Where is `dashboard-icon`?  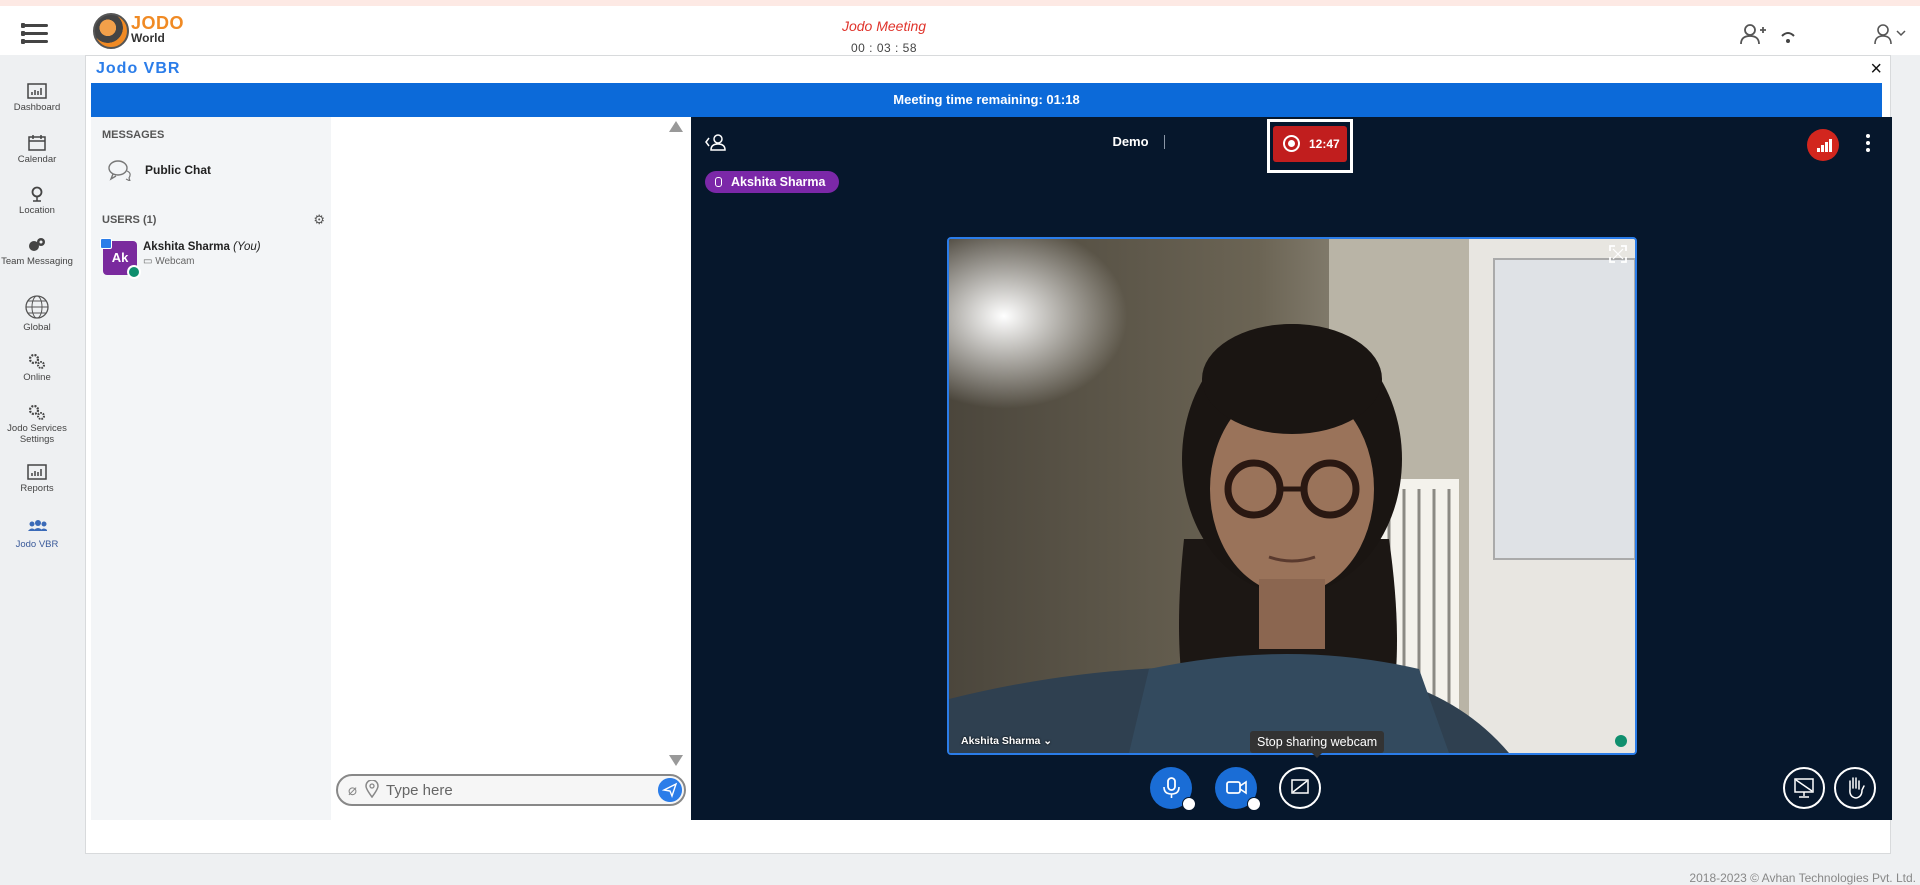
dashboard-icon is located at coordinates (37, 91).